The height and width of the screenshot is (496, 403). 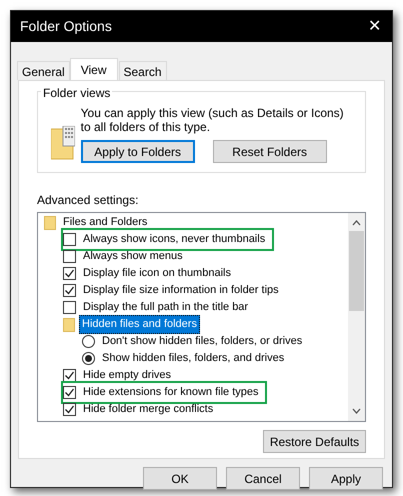 What do you see at coordinates (356, 411) in the screenshot?
I see `scroll-down-icon` at bounding box center [356, 411].